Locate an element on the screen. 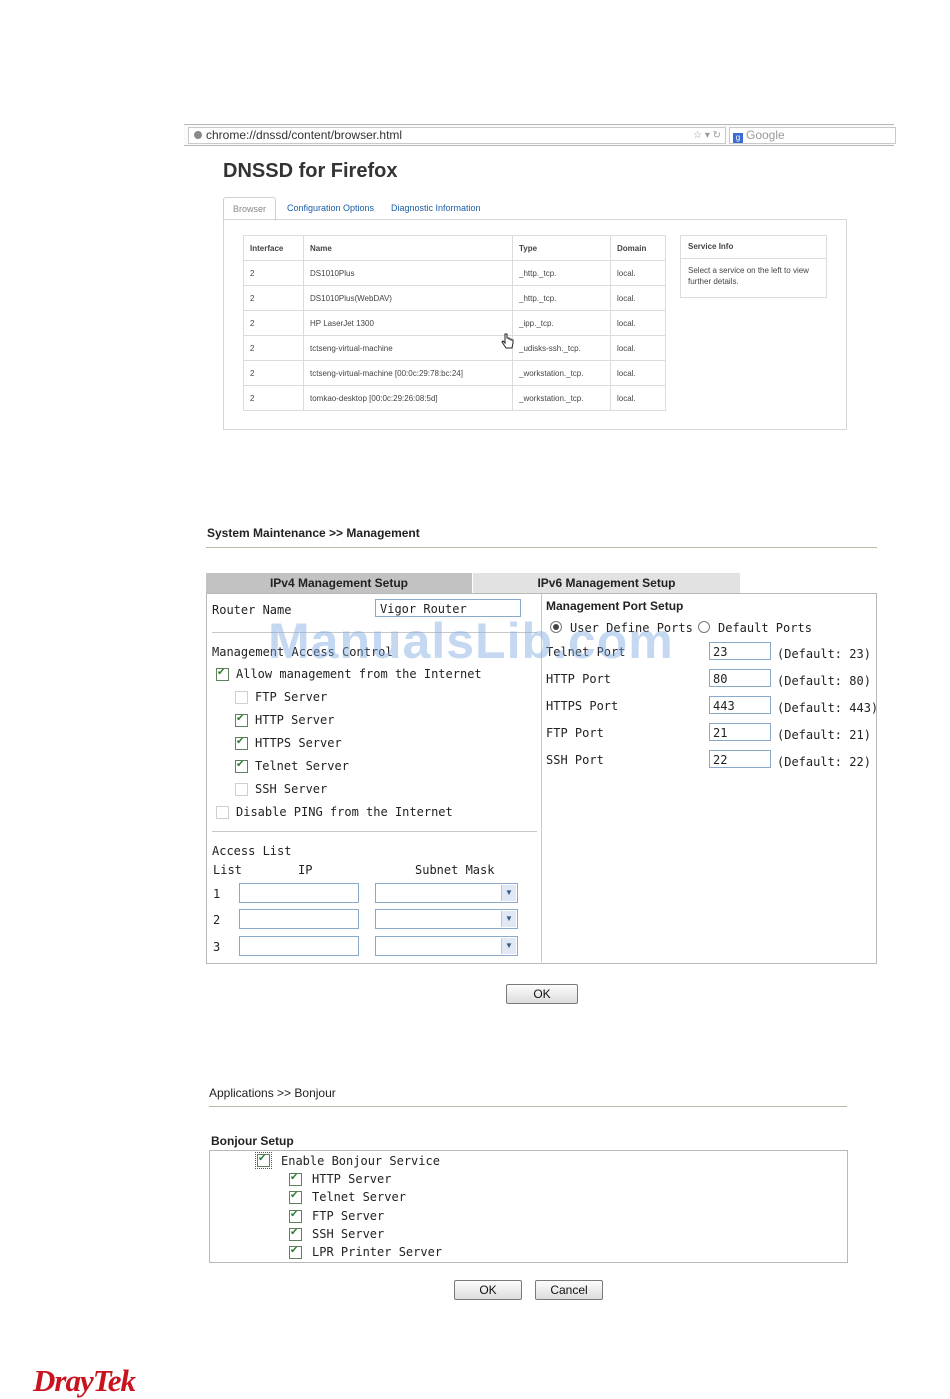 The image size is (950, 1399). bonjour-ftp-label: FTP Server is located at coordinates (348, 1216).